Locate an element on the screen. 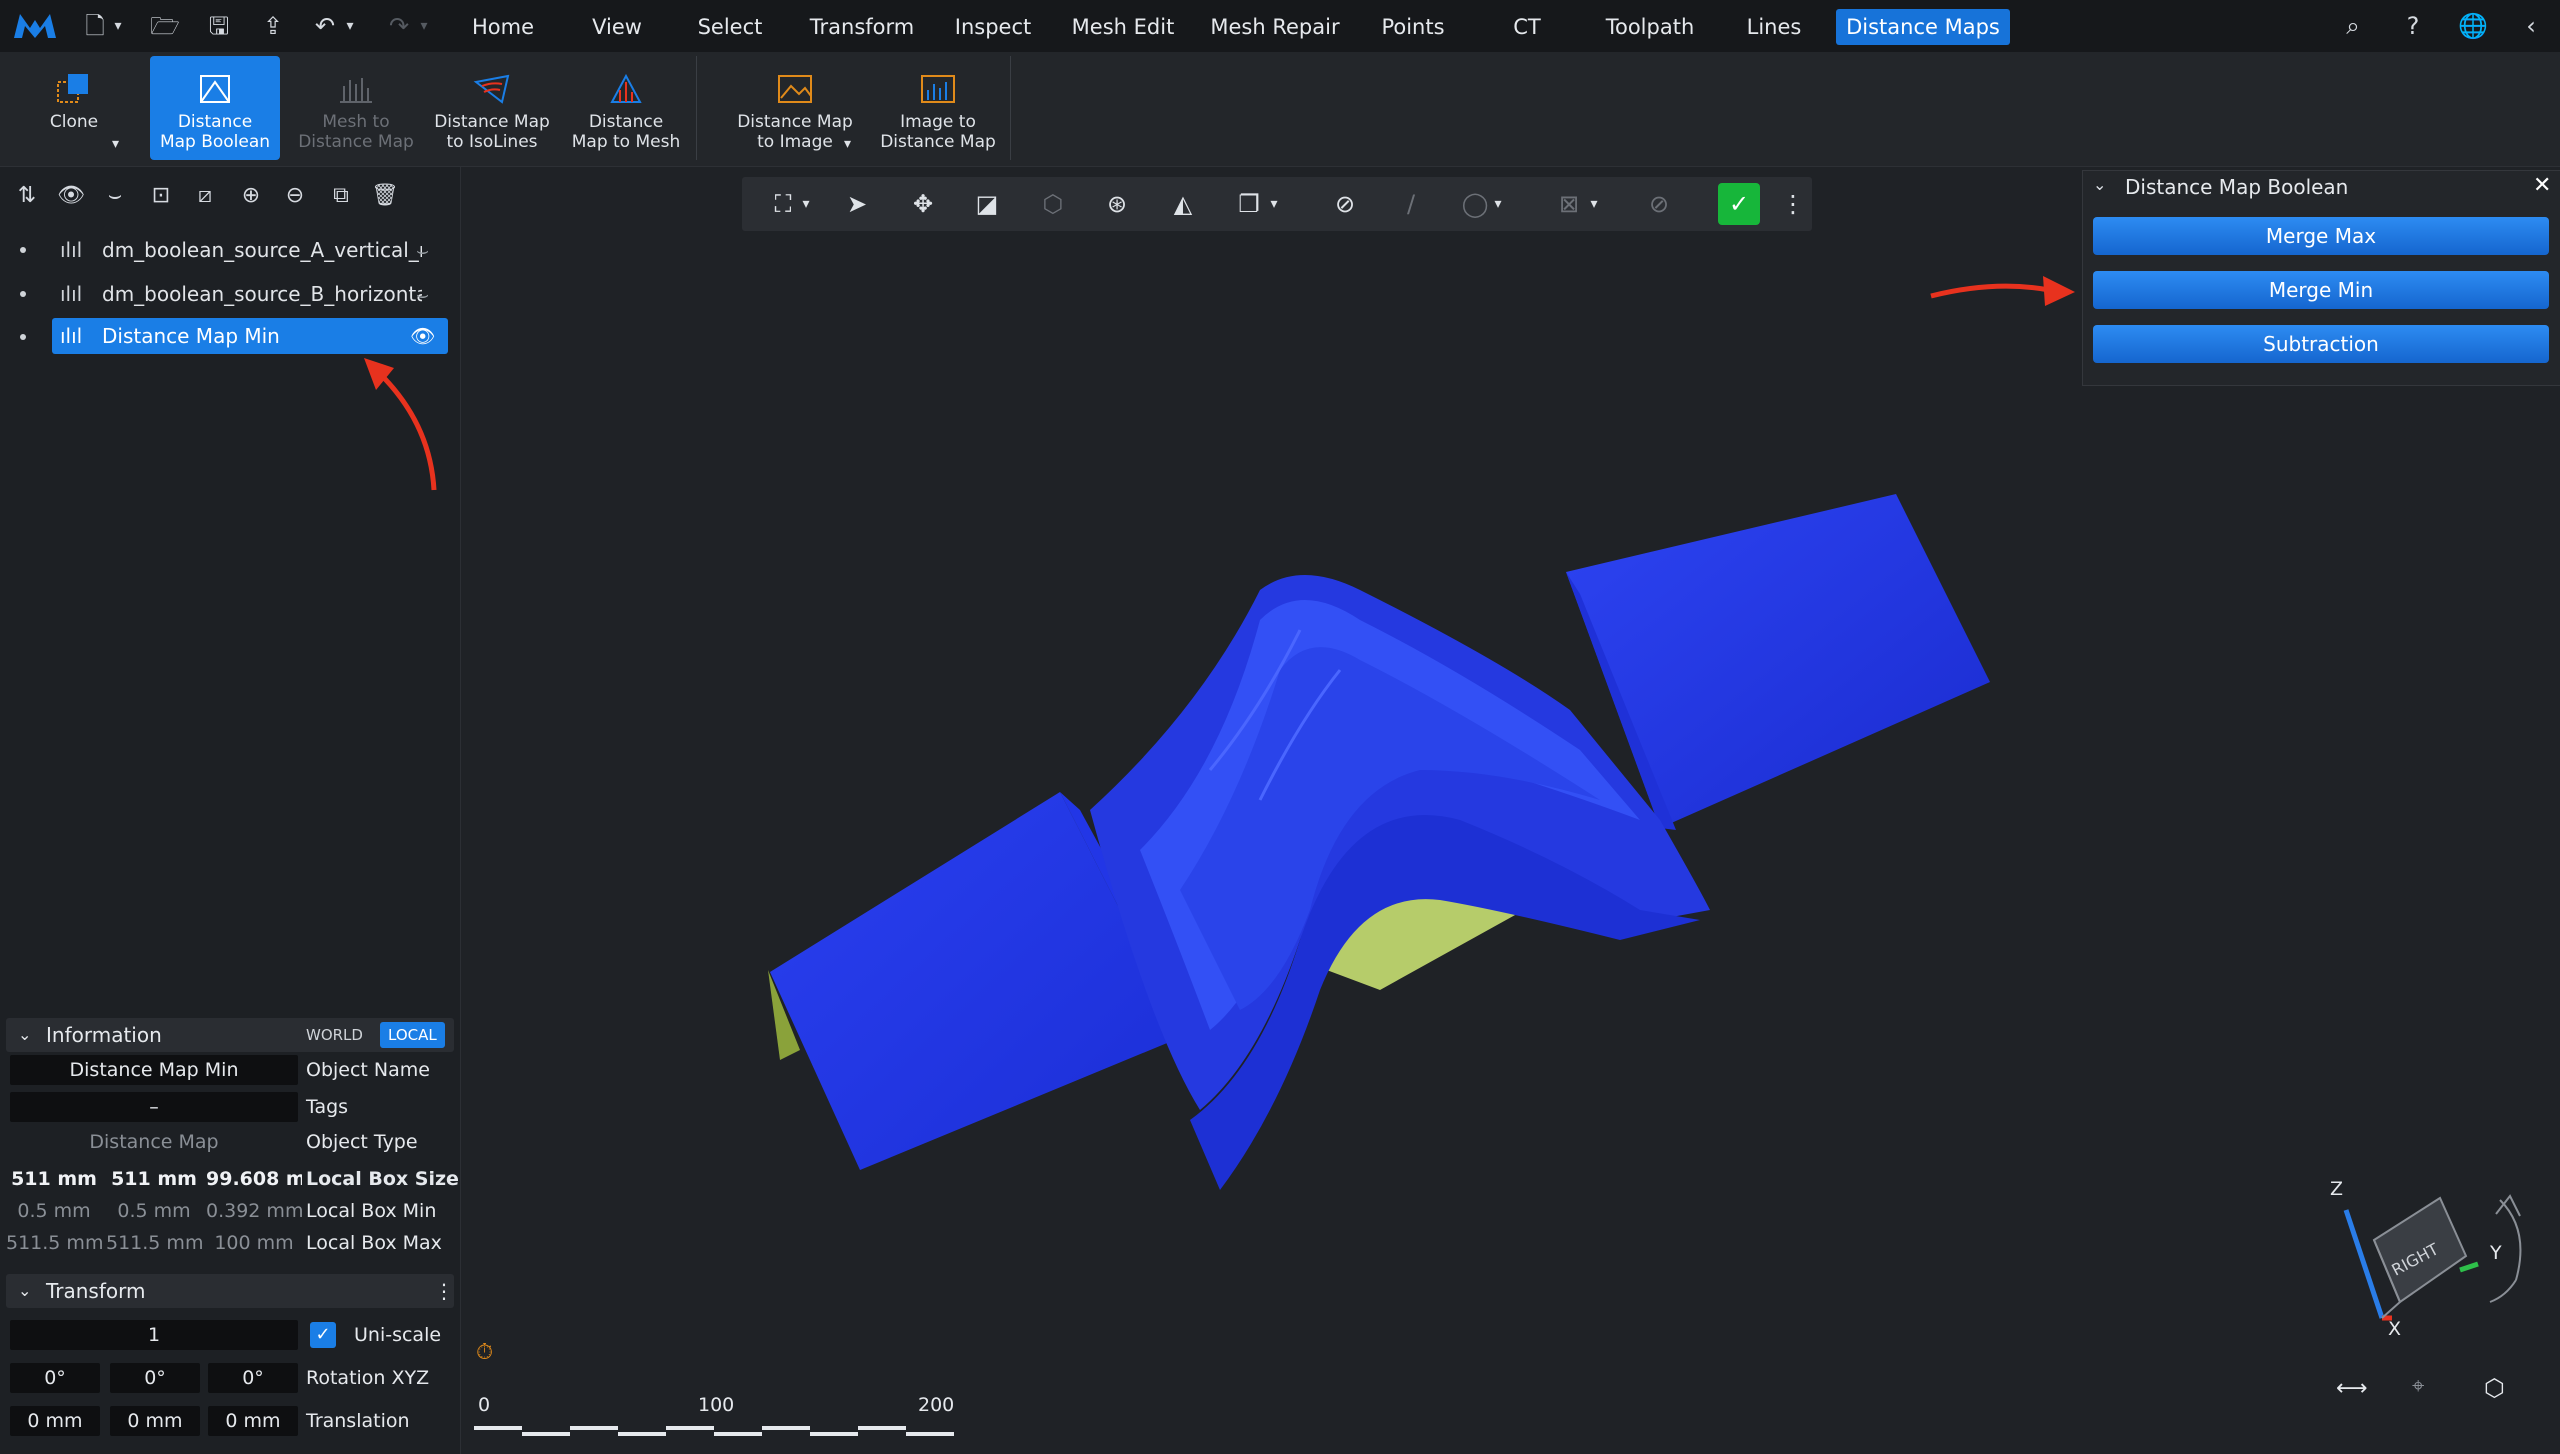 This screenshot has width=2560, height=1454. translation-x-input: 0 mm is located at coordinates (55, 1421).